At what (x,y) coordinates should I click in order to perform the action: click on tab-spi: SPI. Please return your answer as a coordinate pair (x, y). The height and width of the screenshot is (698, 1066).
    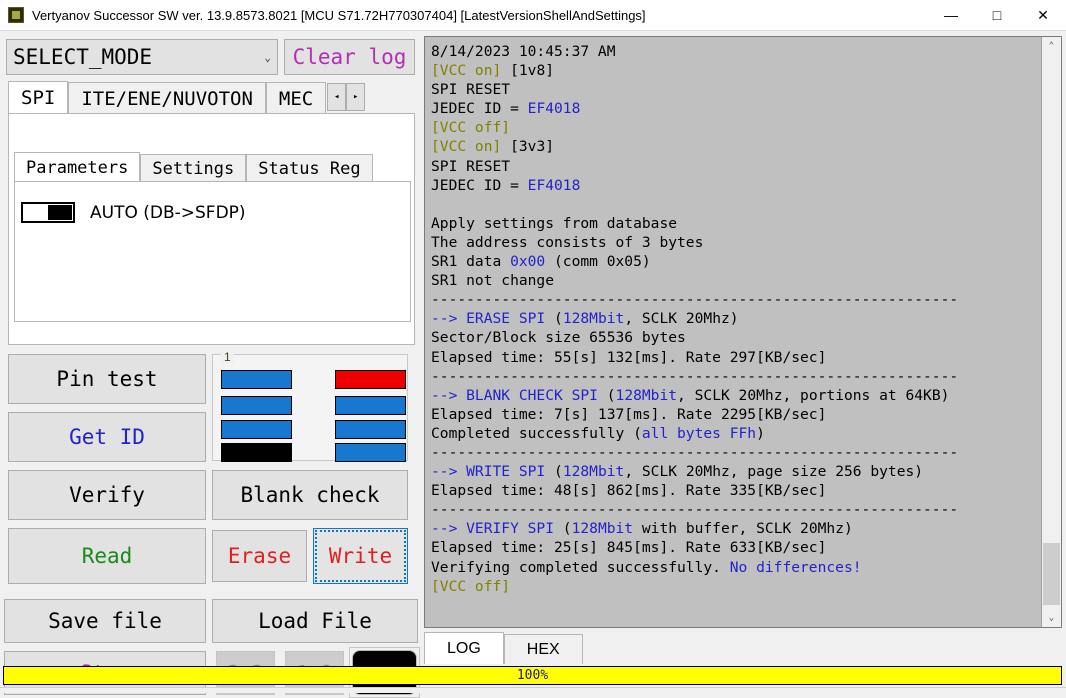
    Looking at the image, I should click on (38, 97).